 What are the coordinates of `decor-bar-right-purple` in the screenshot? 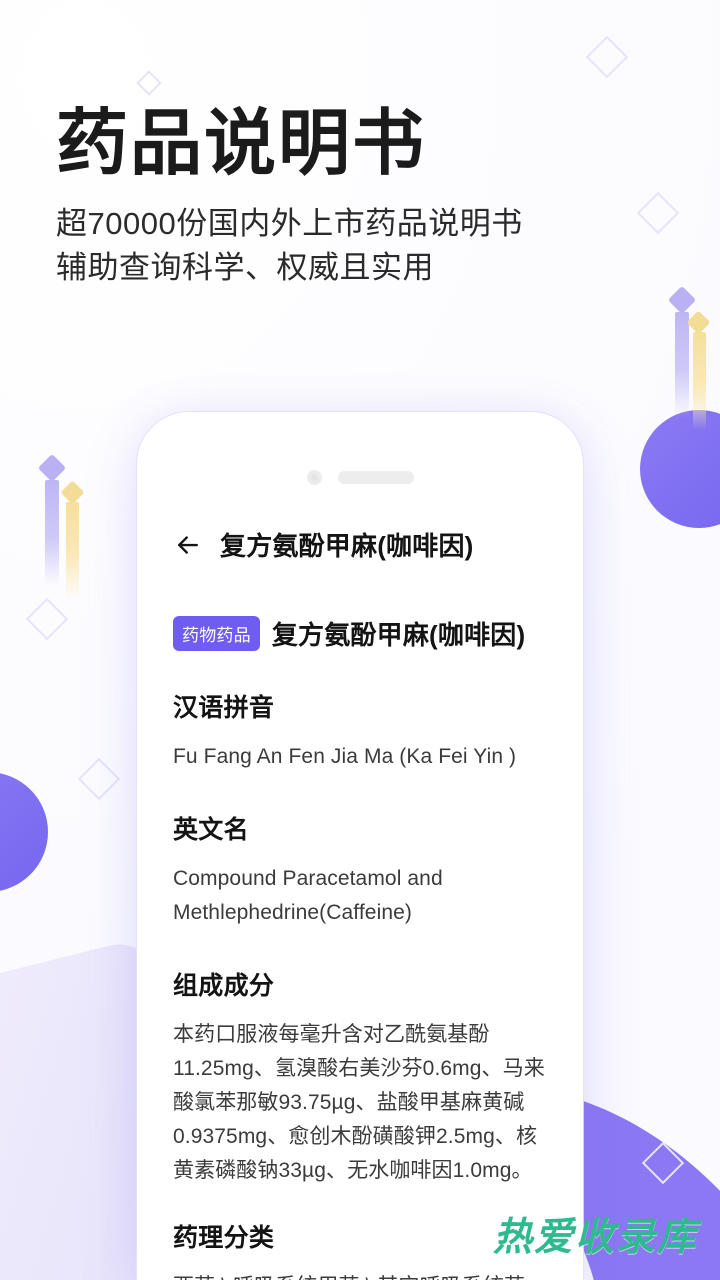 It's located at (682, 365).